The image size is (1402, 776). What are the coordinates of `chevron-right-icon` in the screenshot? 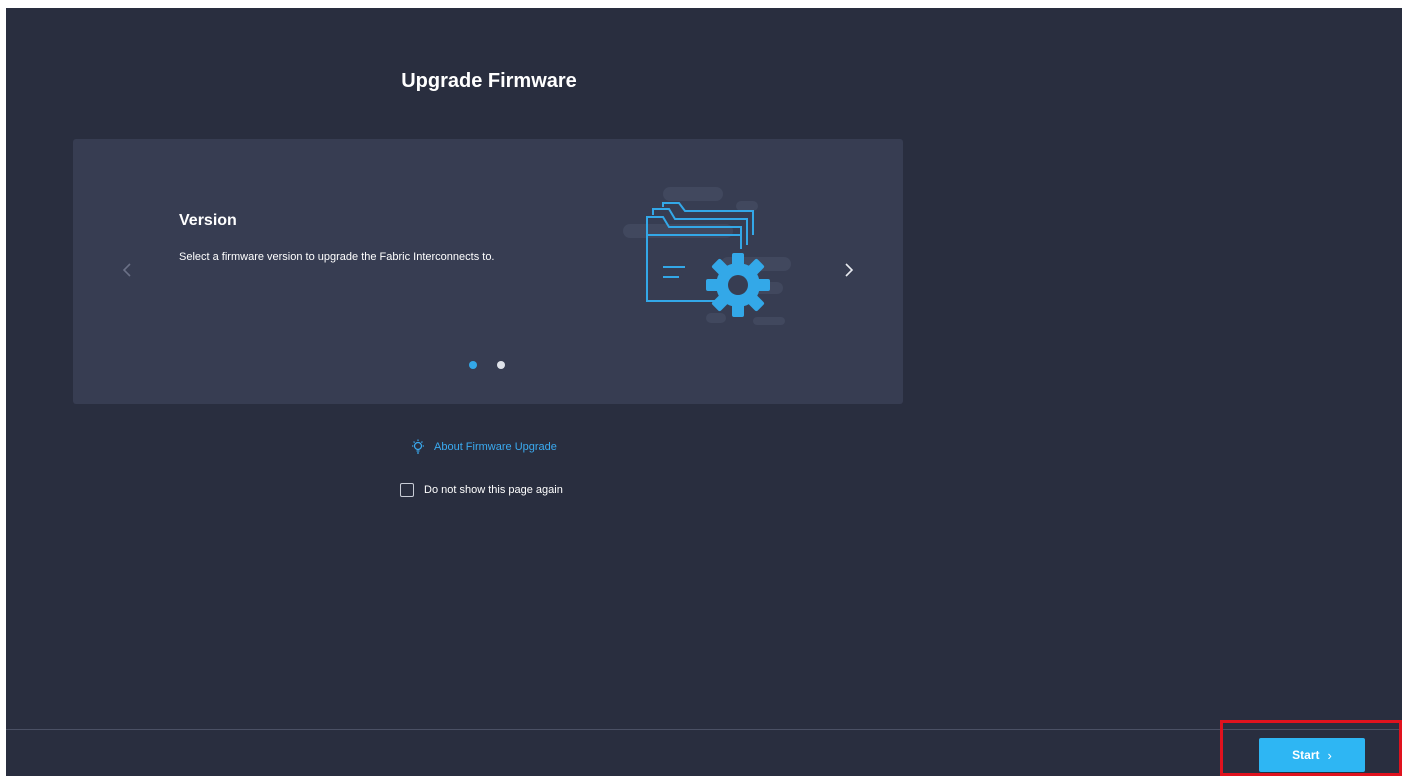 It's located at (849, 270).